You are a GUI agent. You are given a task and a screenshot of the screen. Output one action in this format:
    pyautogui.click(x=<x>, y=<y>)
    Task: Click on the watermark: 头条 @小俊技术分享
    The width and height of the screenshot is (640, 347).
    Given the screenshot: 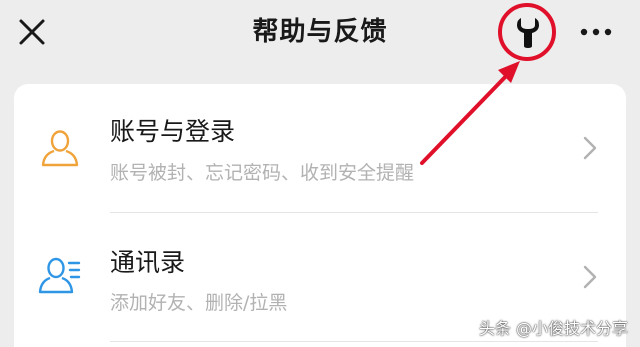 What is the action you would take?
    pyautogui.click(x=553, y=328)
    